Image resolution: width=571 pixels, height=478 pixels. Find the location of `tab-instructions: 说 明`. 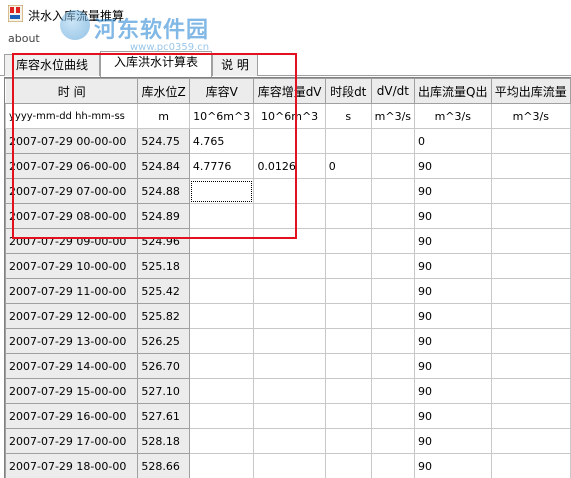

tab-instructions: 说 明 is located at coordinates (235, 65).